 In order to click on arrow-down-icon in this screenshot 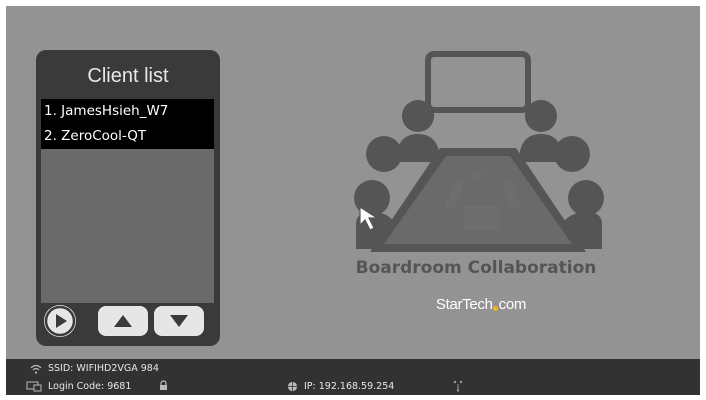, I will do `click(179, 321)`.